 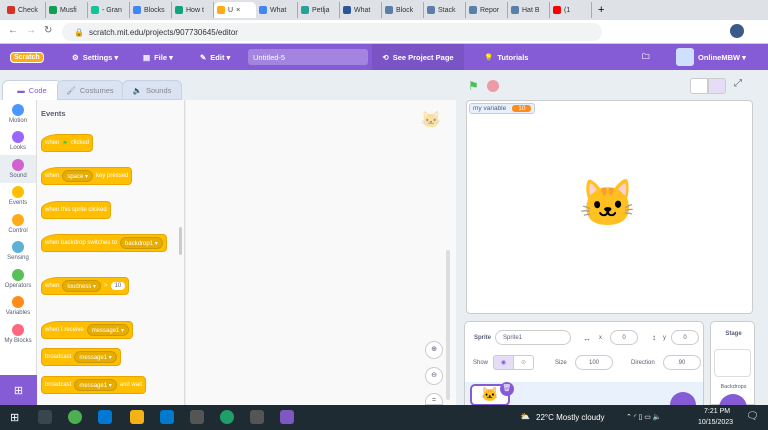 What do you see at coordinates (308, 57) in the screenshot?
I see `project-title-input: Untitled-5` at bounding box center [308, 57].